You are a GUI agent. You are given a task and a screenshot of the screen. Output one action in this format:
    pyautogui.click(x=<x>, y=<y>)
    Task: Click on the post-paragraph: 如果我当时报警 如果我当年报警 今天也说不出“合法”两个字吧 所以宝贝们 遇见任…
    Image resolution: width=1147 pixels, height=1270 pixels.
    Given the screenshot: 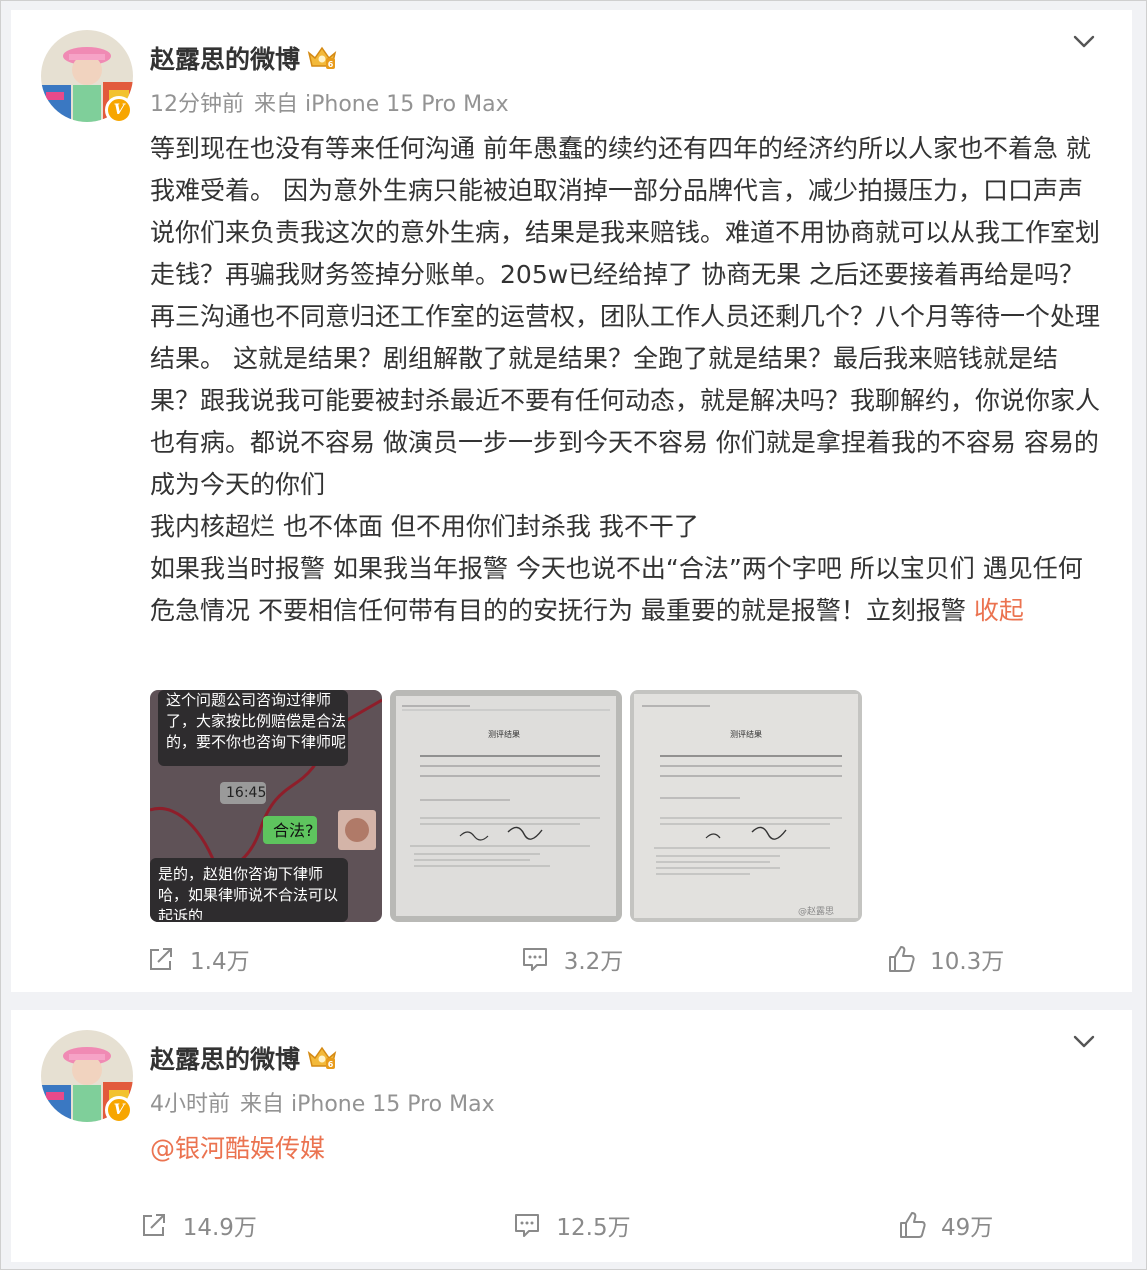 What is the action you would take?
    pyautogui.click(x=616, y=589)
    